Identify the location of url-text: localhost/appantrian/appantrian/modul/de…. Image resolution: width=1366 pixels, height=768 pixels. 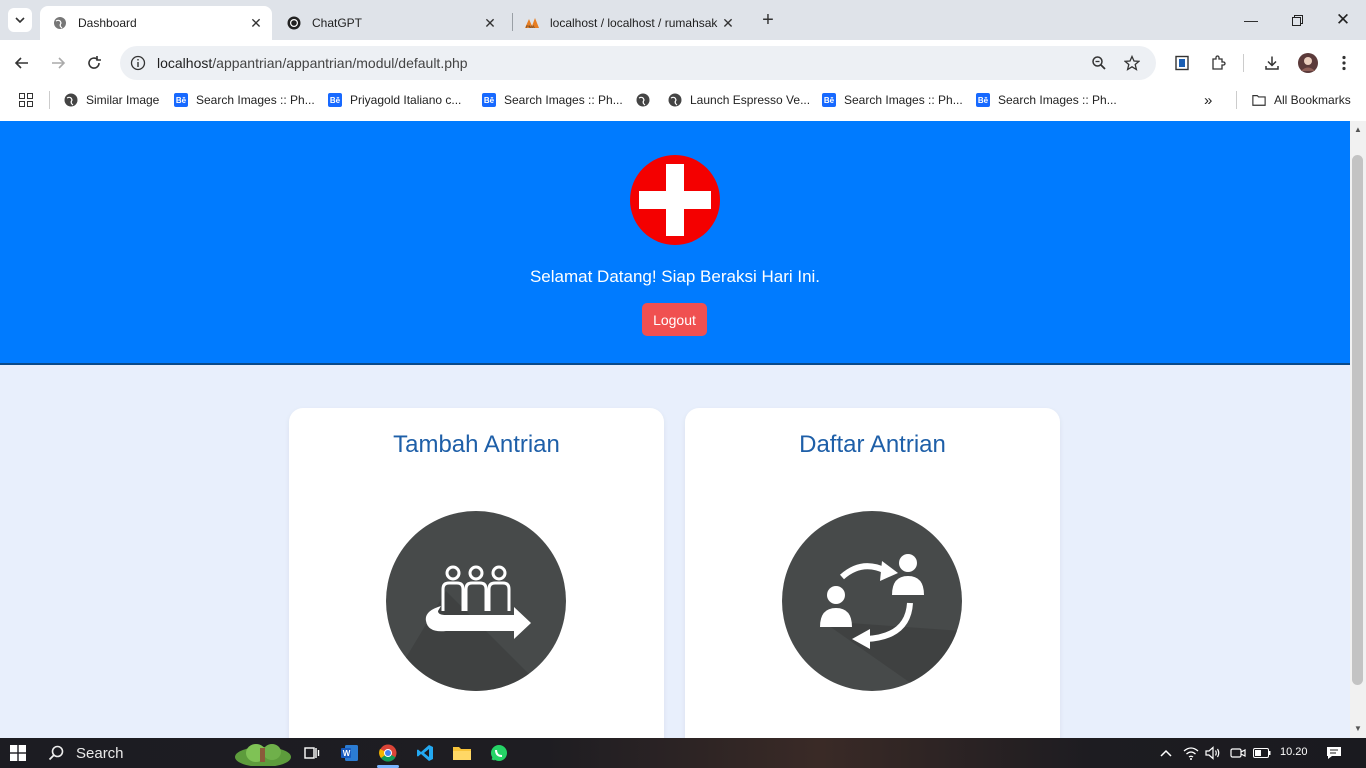
(312, 63).